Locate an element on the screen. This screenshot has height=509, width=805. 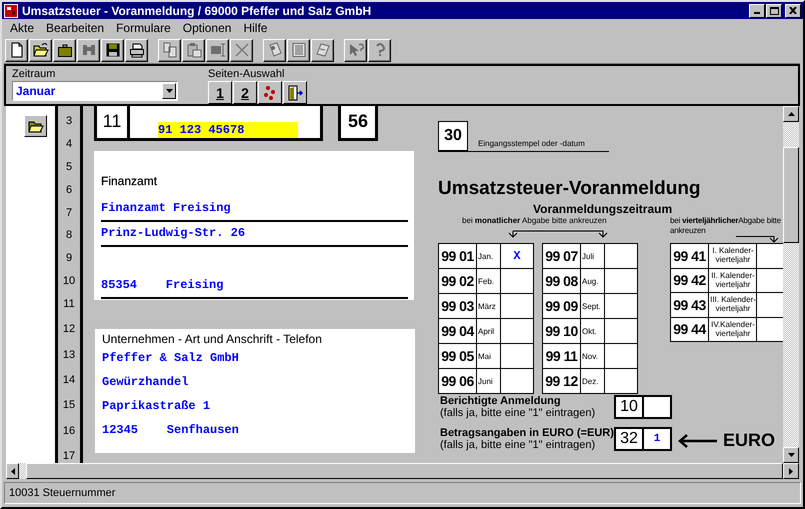
table-cell: Jan. is located at coordinates (489, 256).